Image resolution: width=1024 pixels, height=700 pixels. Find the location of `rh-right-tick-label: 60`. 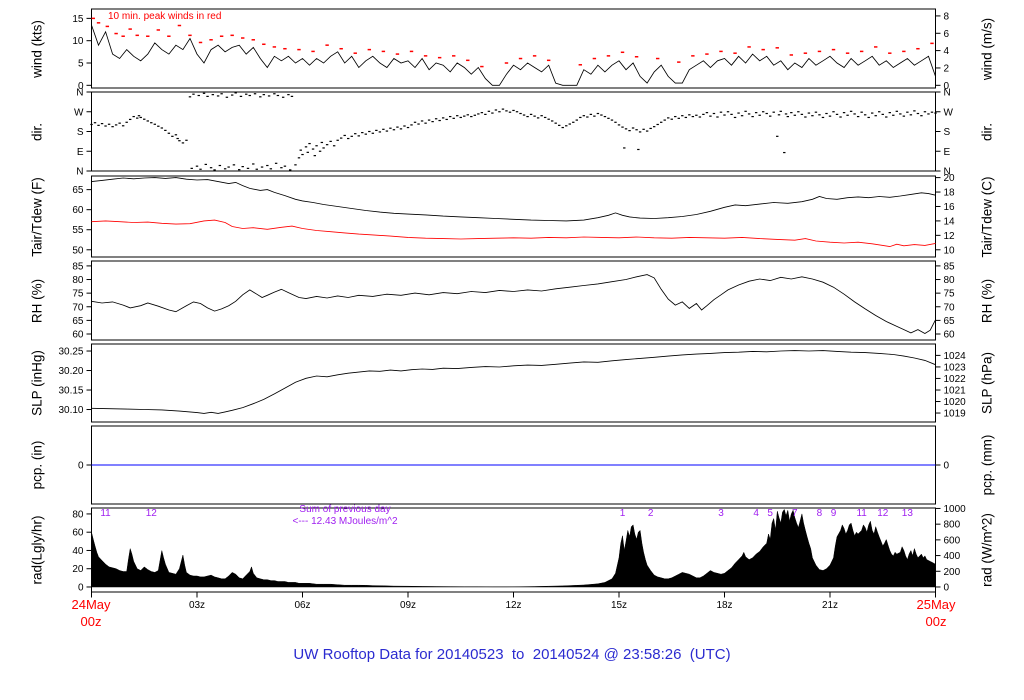

rh-right-tick-label: 60 is located at coordinates (950, 335).